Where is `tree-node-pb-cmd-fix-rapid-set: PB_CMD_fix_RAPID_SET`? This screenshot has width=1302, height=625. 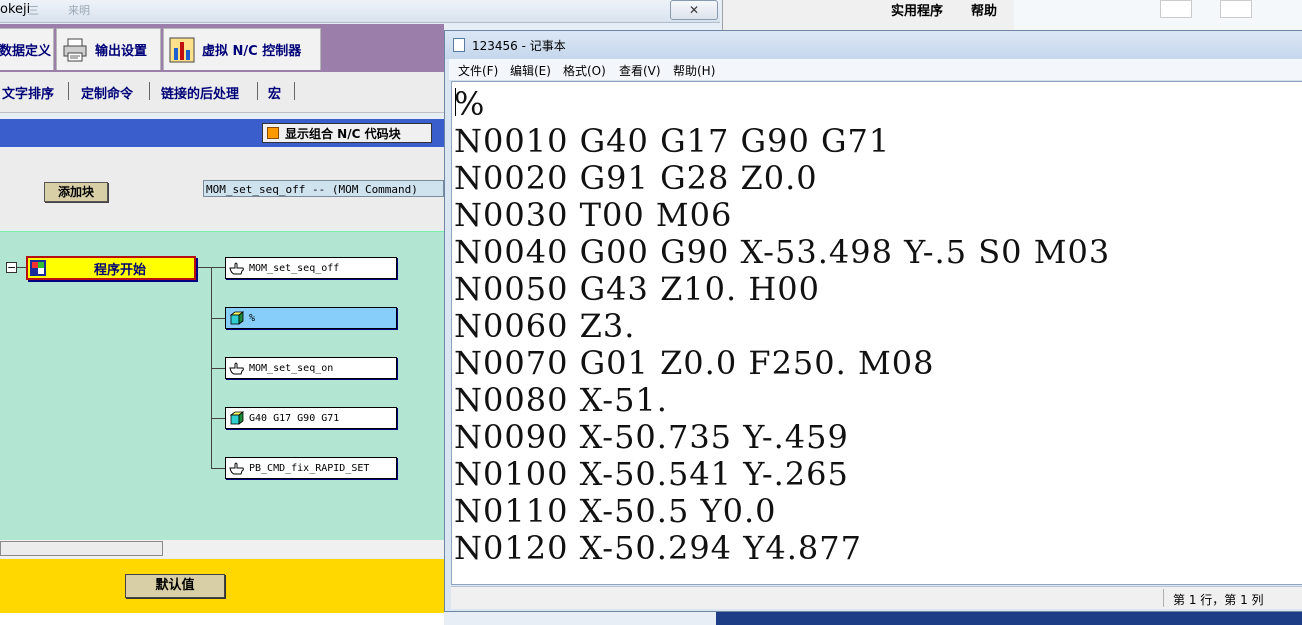
tree-node-pb-cmd-fix-rapid-set: PB_CMD_fix_RAPID_SET is located at coordinates (311, 468).